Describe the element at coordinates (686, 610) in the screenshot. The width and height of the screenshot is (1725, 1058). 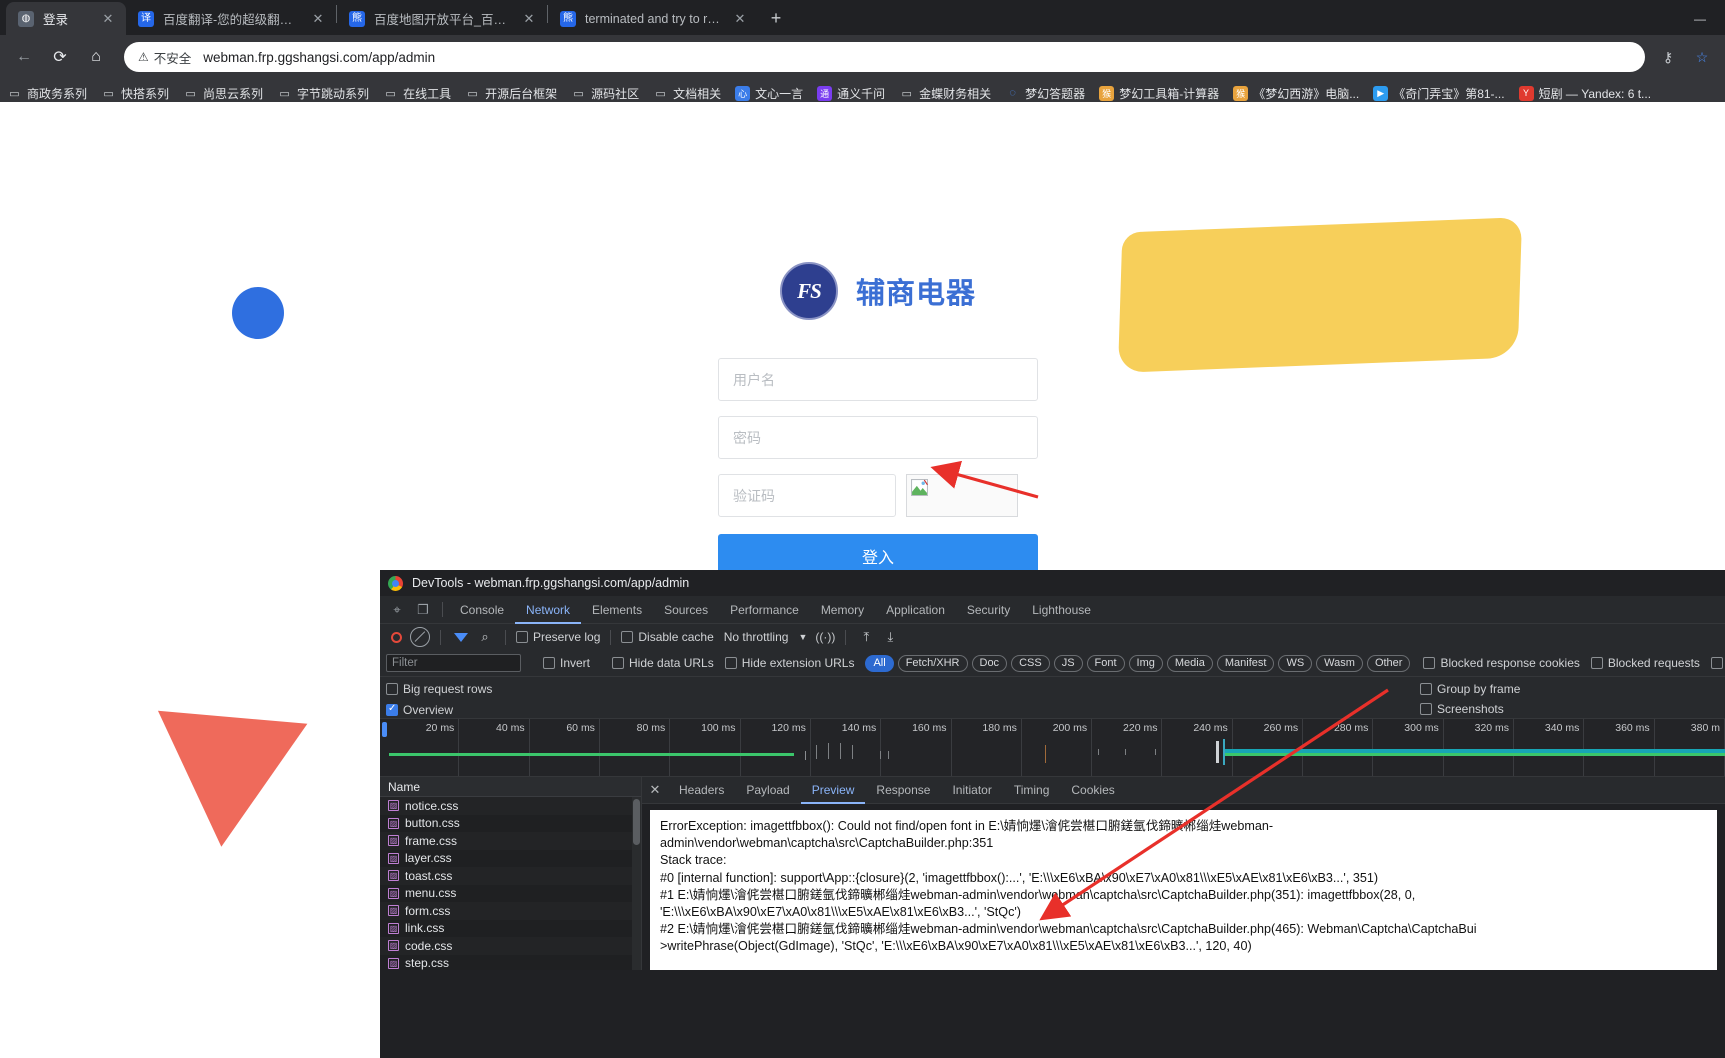
I see `devtools-tab-sources: Sources` at that location.